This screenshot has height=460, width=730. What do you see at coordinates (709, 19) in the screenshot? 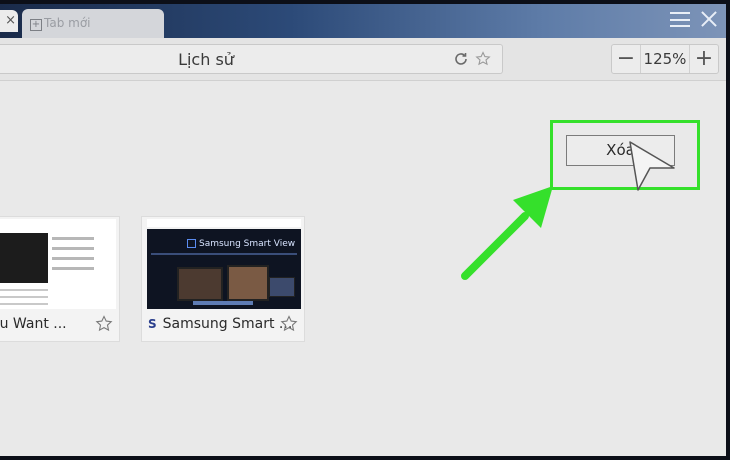
I see `close-icon` at bounding box center [709, 19].